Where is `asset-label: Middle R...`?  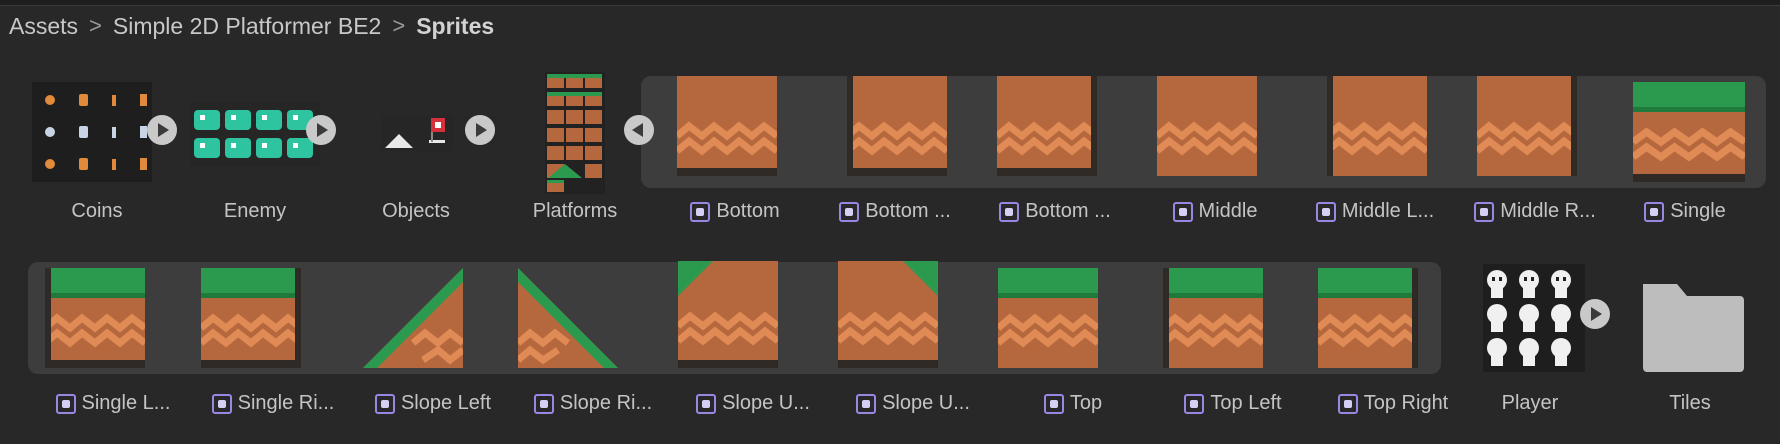
asset-label: Middle R... is located at coordinates (1535, 211).